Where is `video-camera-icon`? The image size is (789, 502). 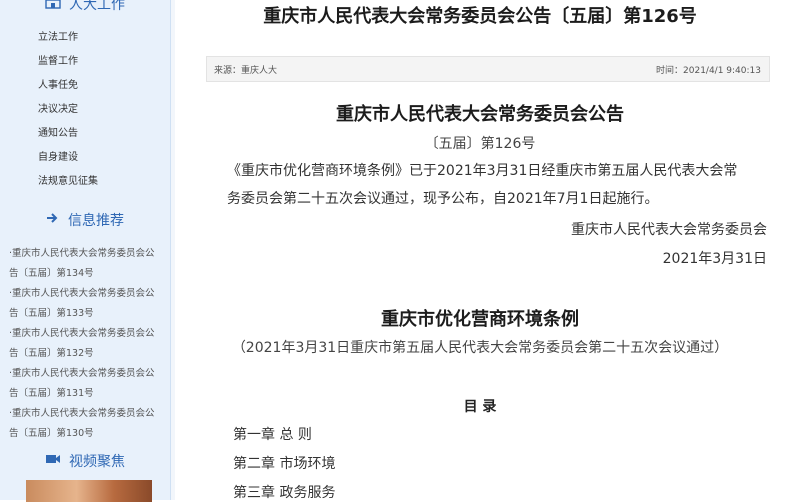
video-camera-icon is located at coordinates (53, 461).